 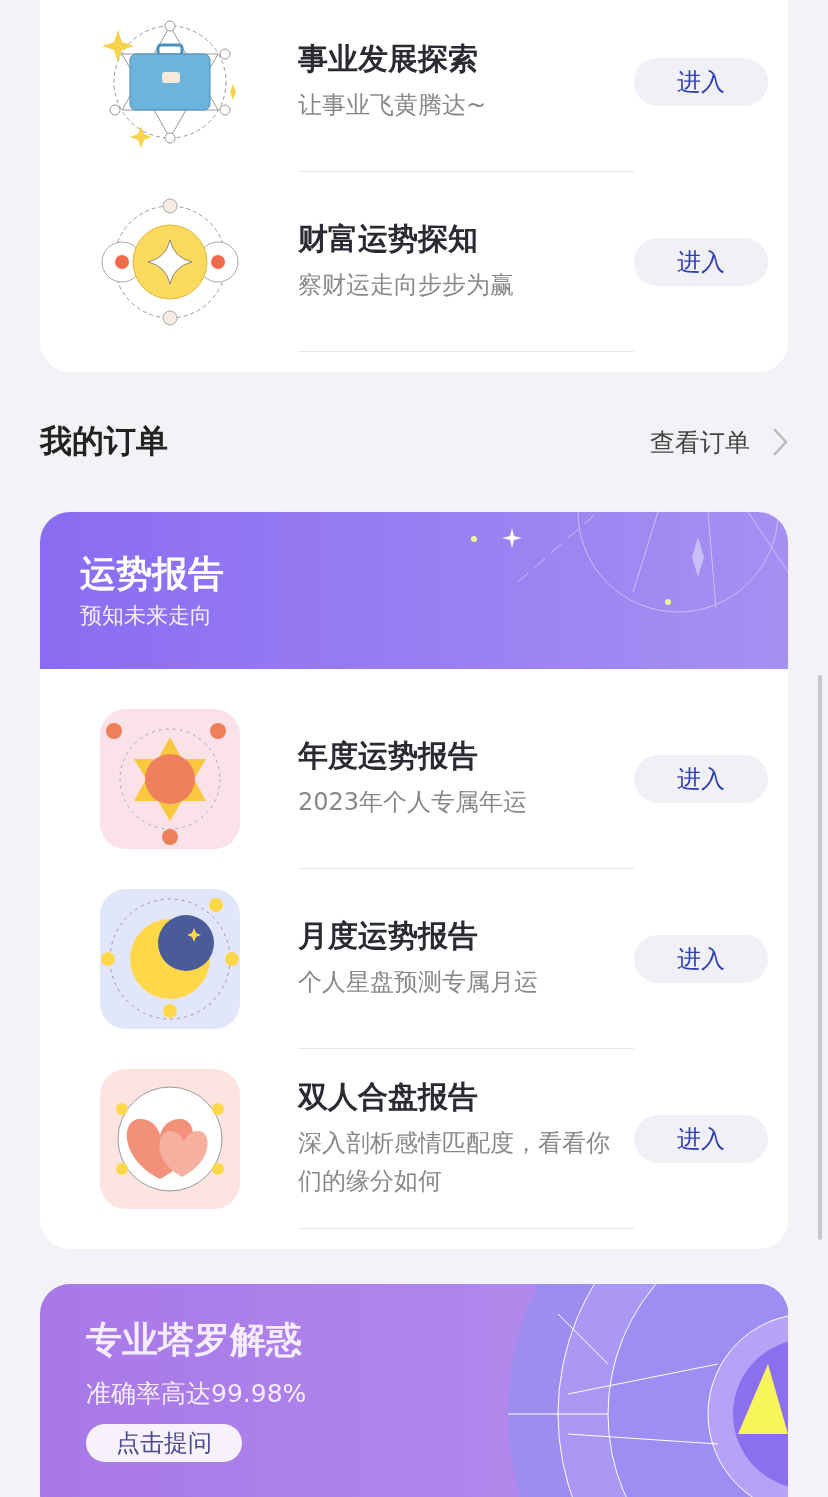 I want to click on ask-button: 点击提问, so click(x=164, y=1443).